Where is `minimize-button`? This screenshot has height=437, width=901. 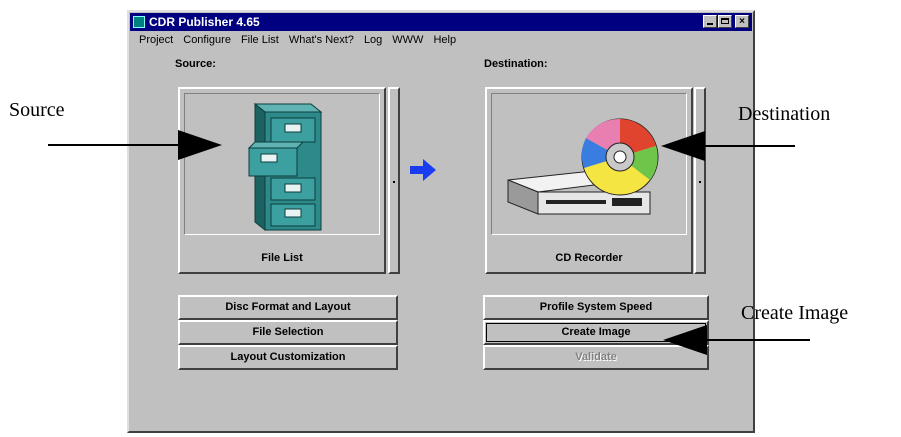
minimize-button is located at coordinates (710, 21).